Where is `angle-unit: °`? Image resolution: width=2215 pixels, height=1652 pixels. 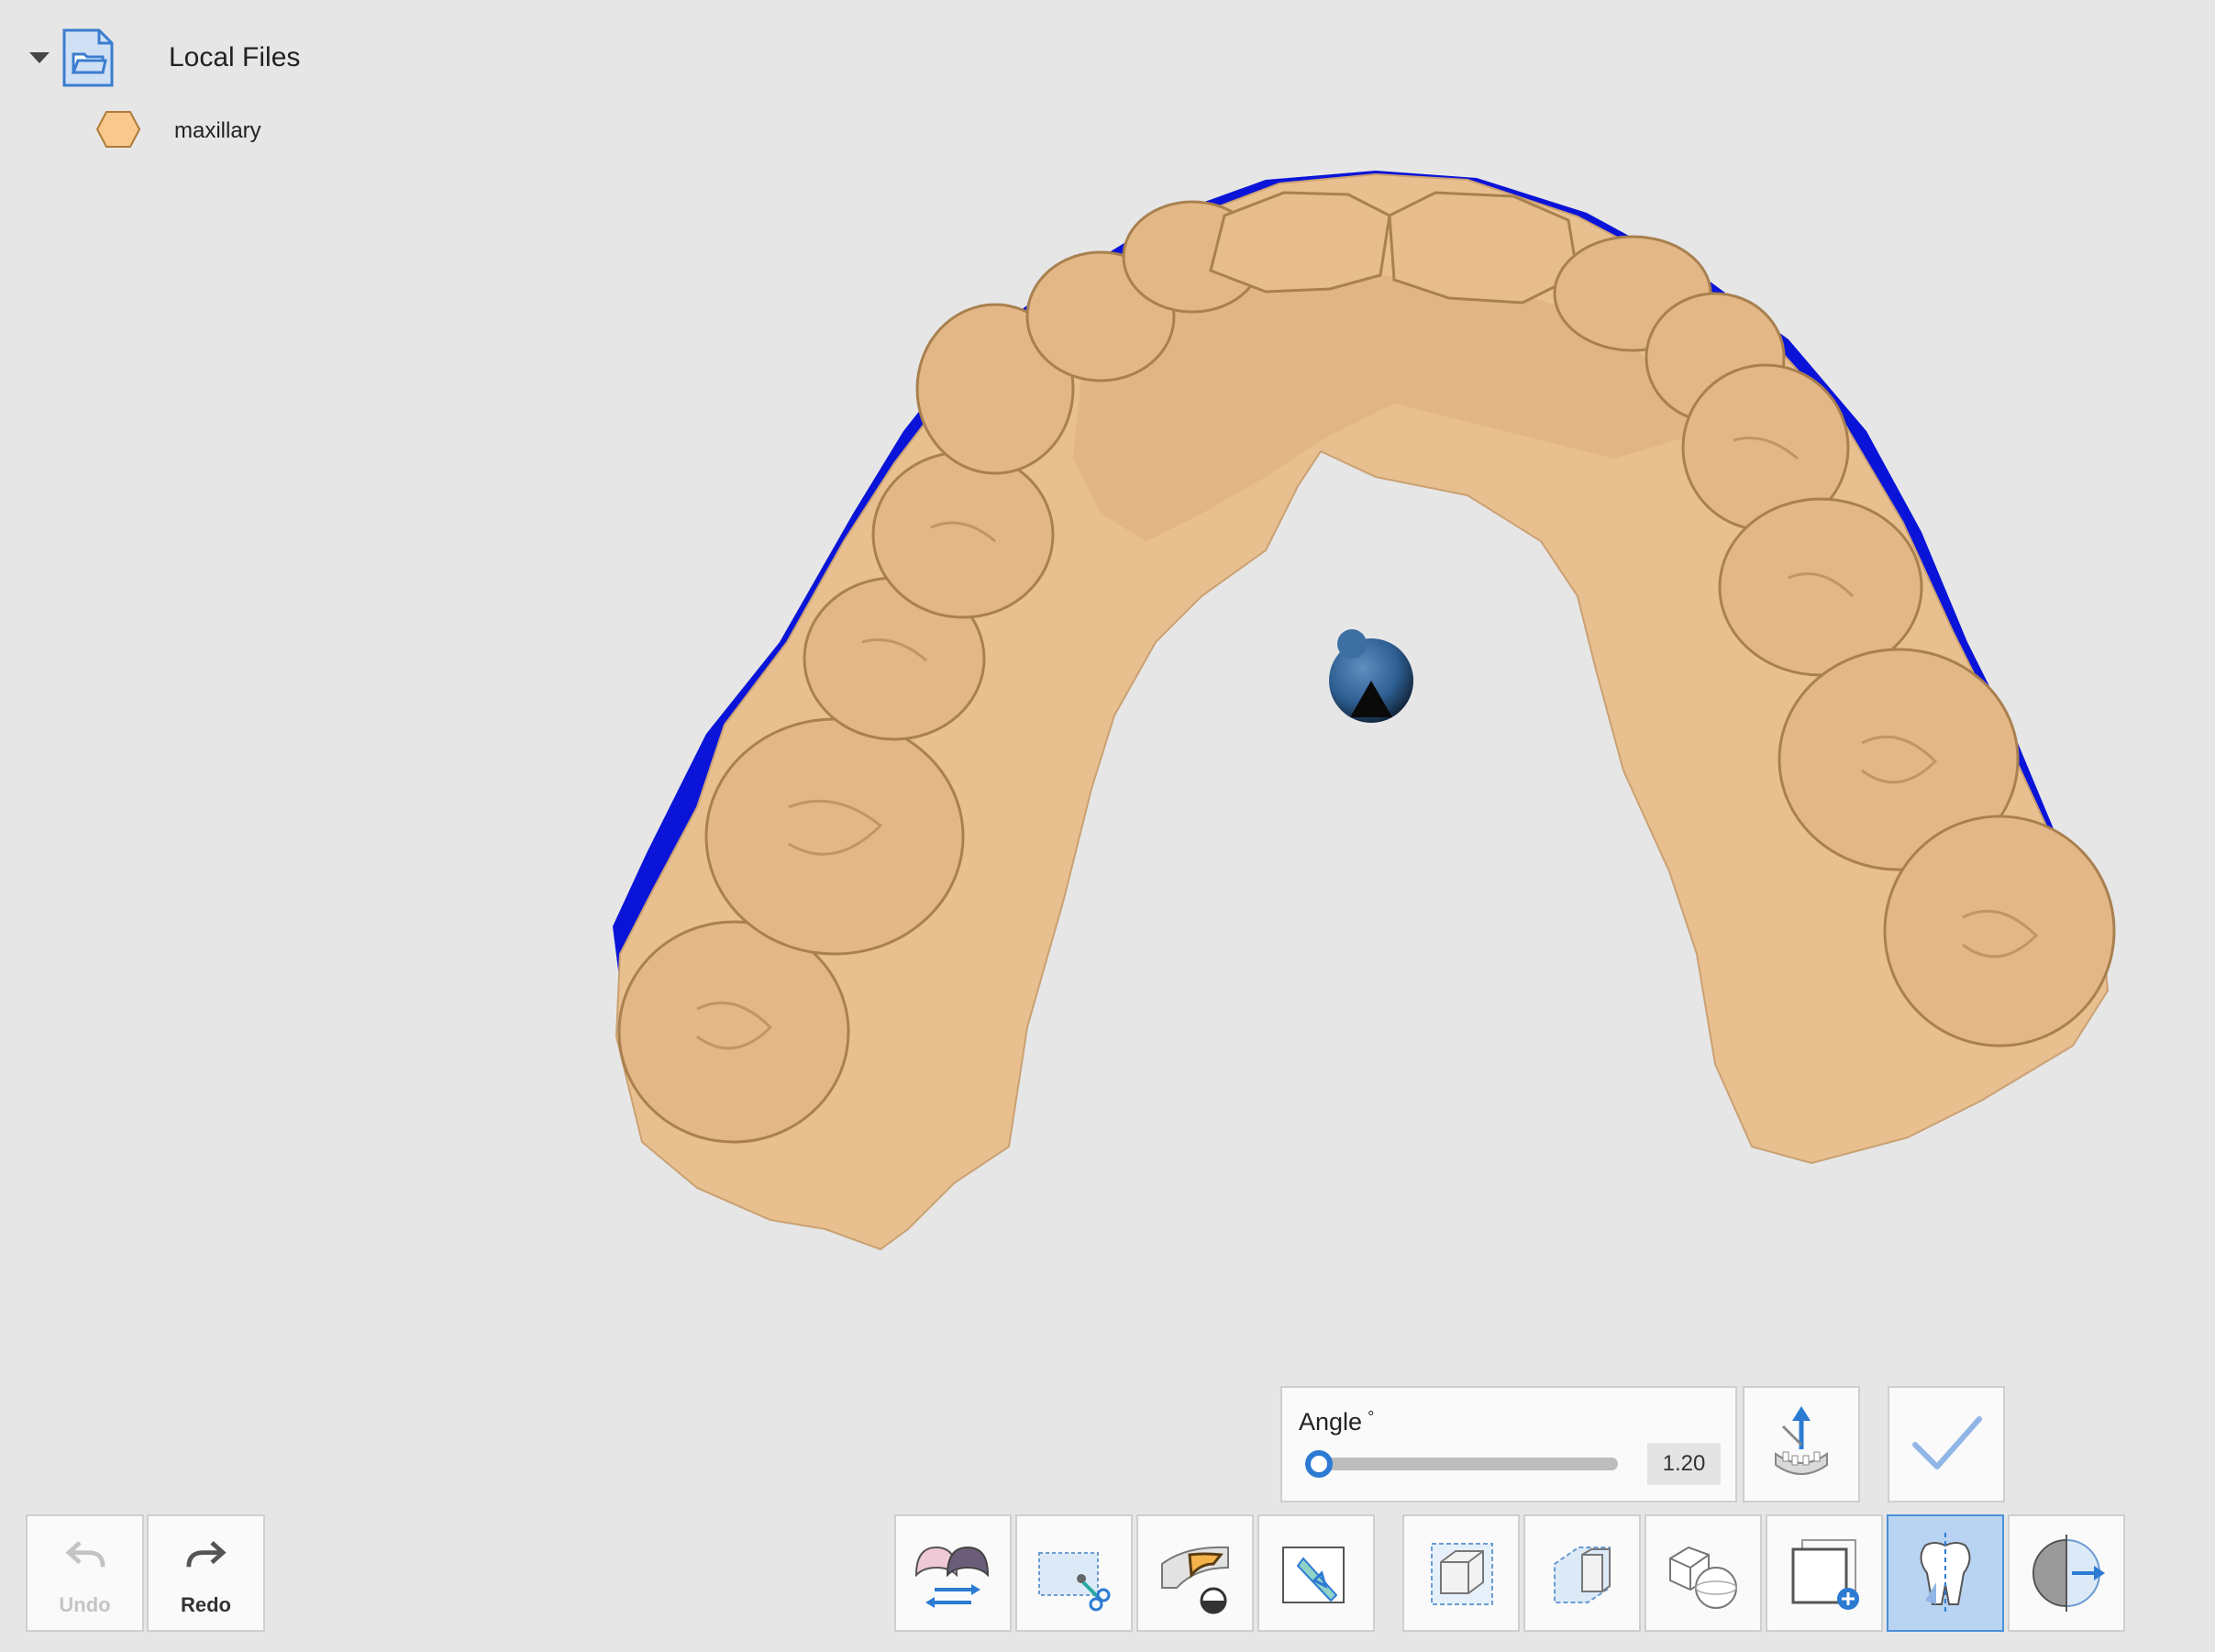
angle-unit: ° is located at coordinates (1371, 1417).